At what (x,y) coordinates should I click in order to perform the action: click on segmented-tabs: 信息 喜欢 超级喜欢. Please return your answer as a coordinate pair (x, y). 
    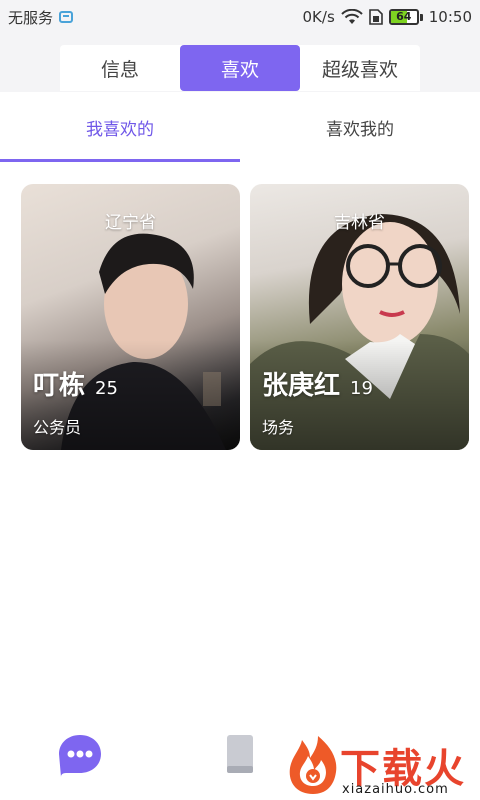
    Looking at the image, I should click on (240, 68).